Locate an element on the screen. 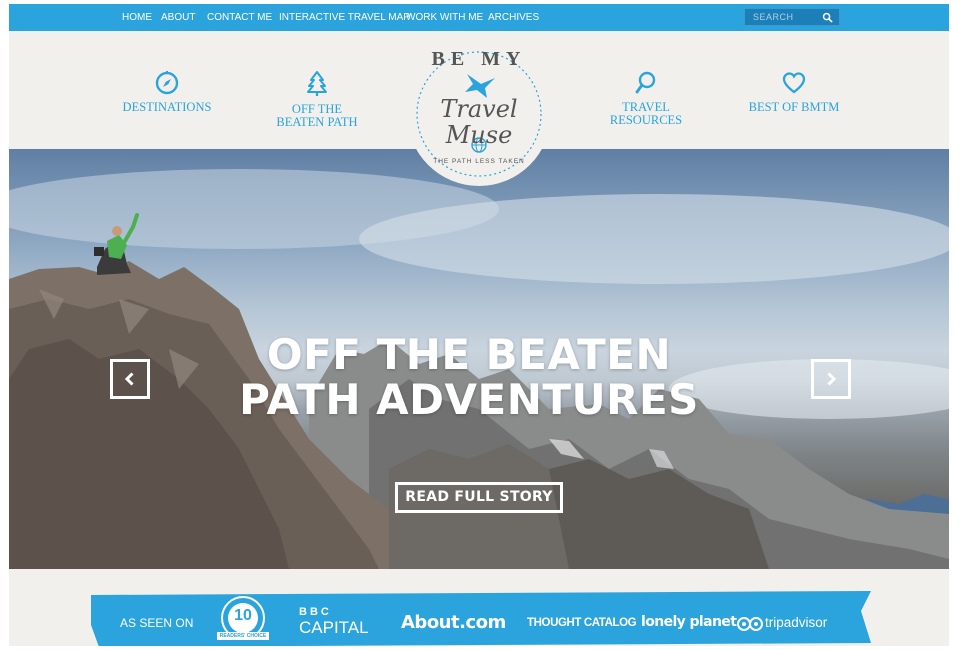  hero-title: OFF THE BEATEN PATH ADVENTURES is located at coordinates (469, 377).